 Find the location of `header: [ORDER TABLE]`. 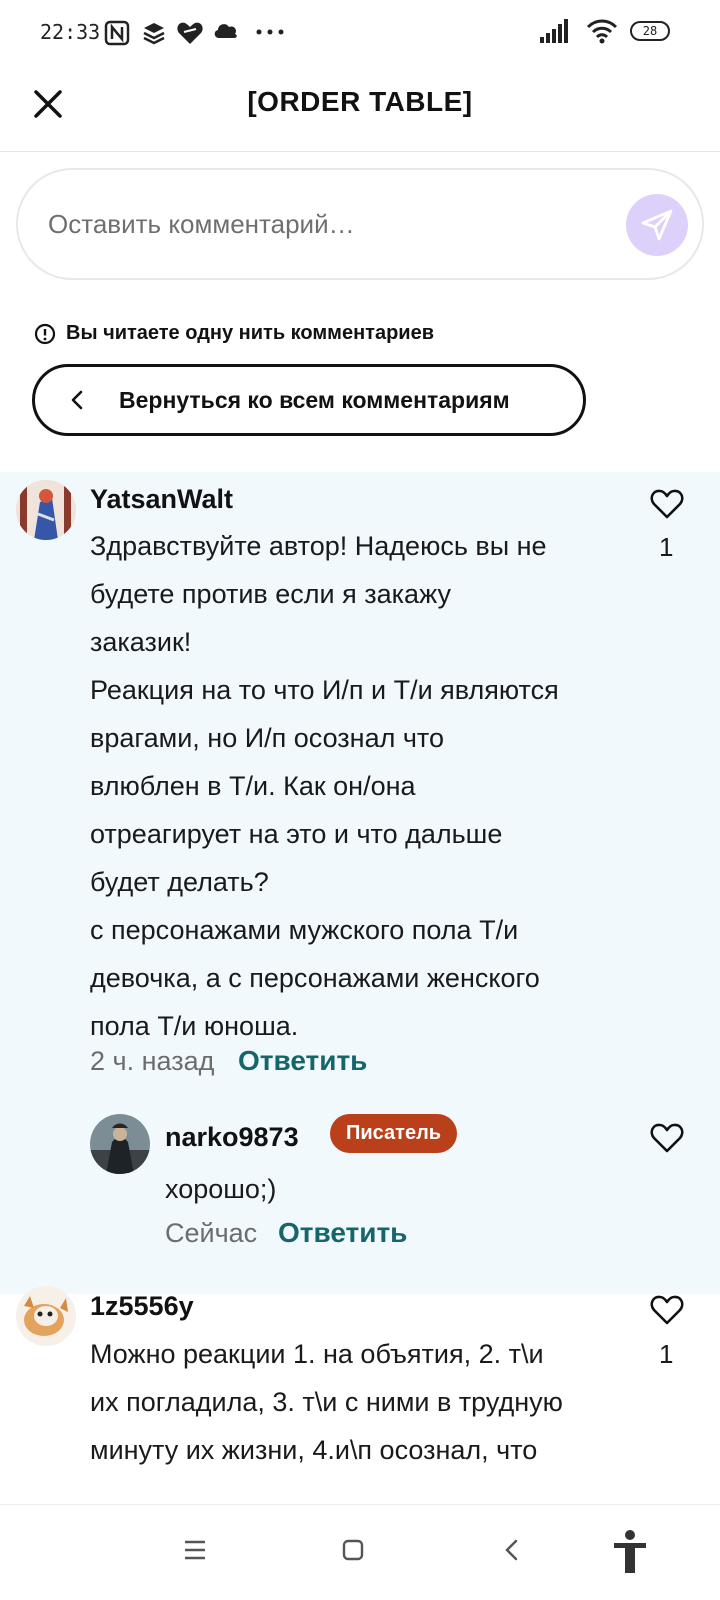

header: [ORDER TABLE] is located at coordinates (360, 109).